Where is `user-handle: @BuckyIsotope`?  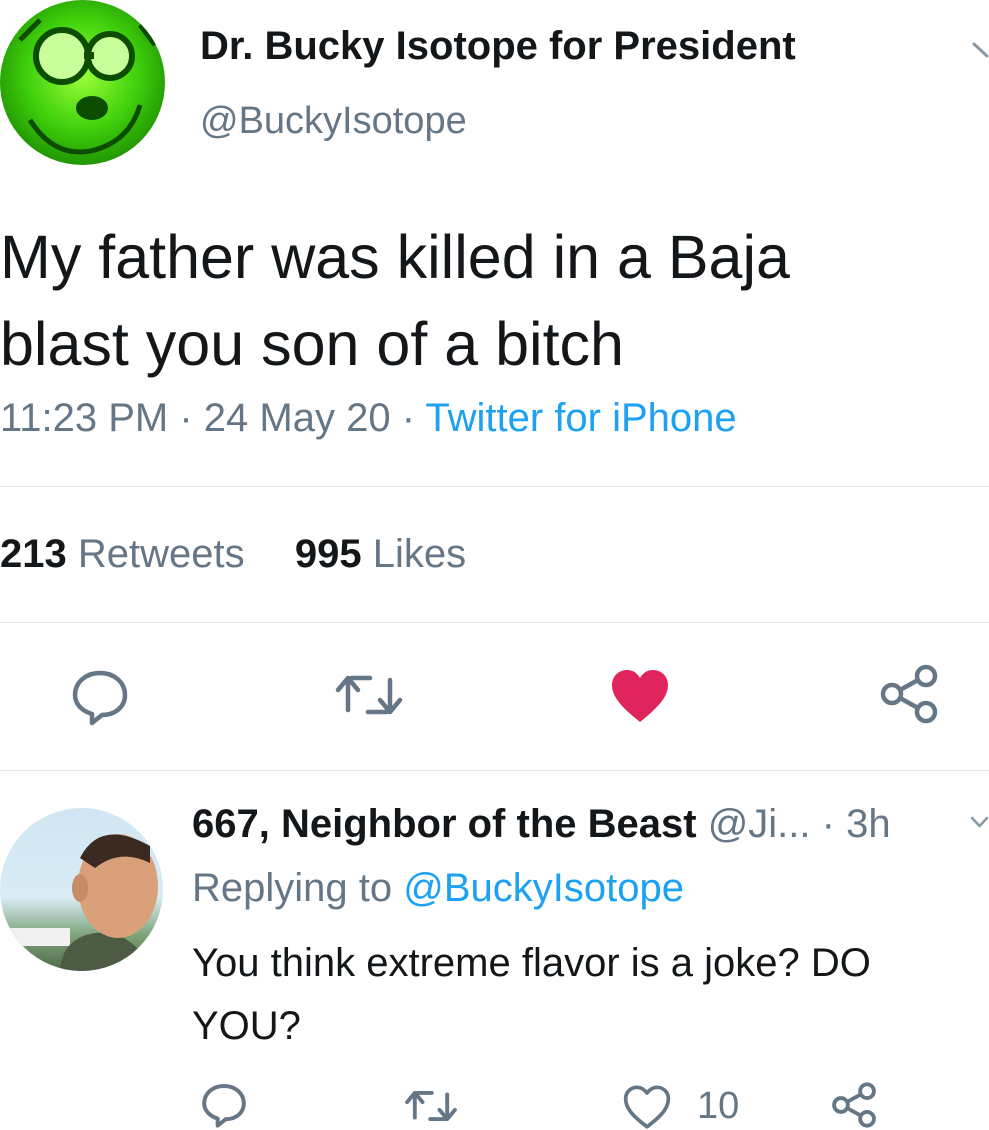
user-handle: @BuckyIsotope is located at coordinates (333, 121).